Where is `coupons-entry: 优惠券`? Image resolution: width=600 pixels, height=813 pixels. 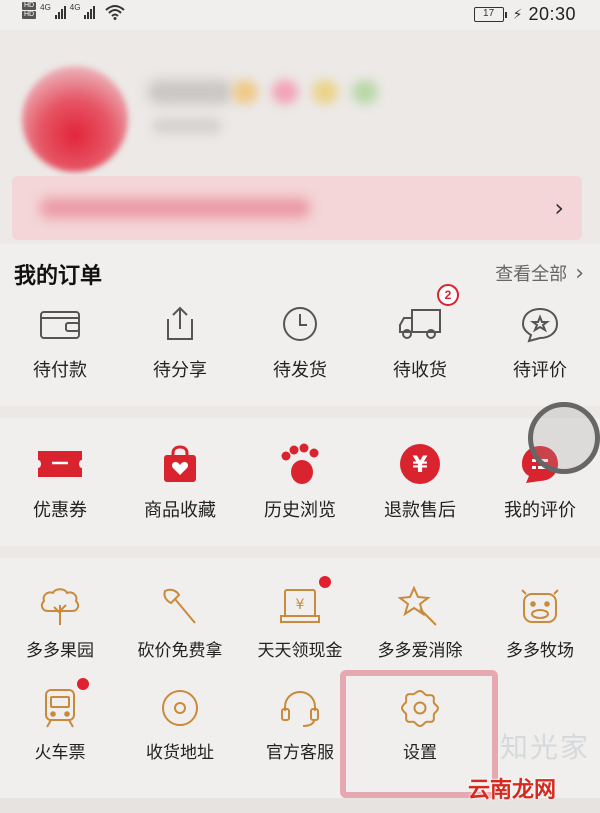 coupons-entry: 优惠券 is located at coordinates (60, 481).